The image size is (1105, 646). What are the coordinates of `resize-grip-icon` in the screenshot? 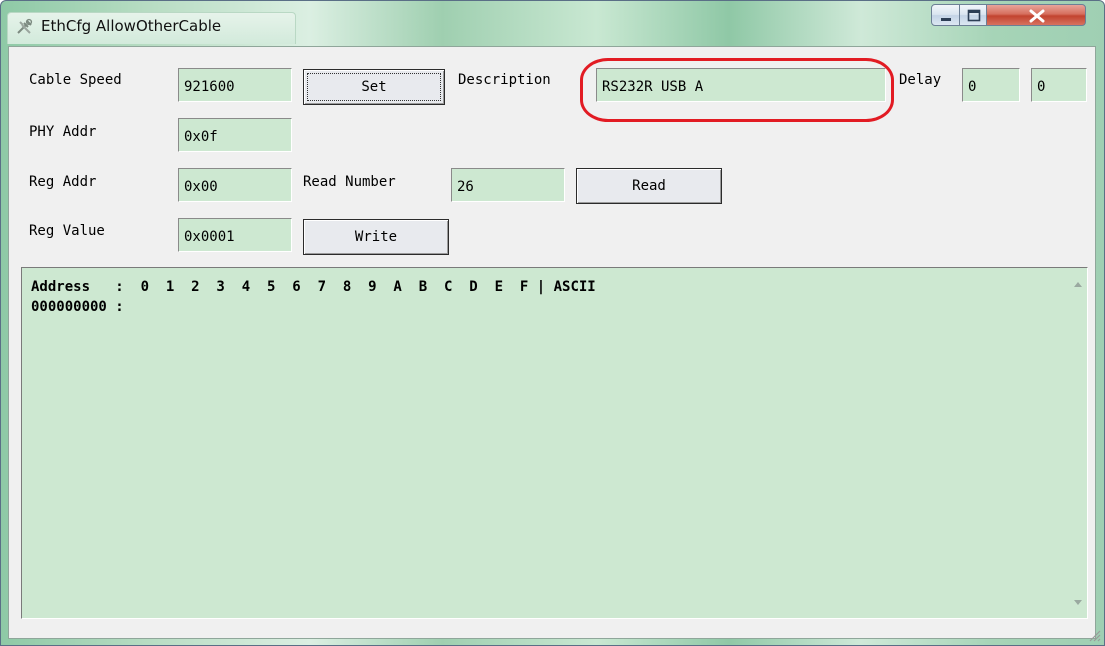 It's located at (1093, 634).